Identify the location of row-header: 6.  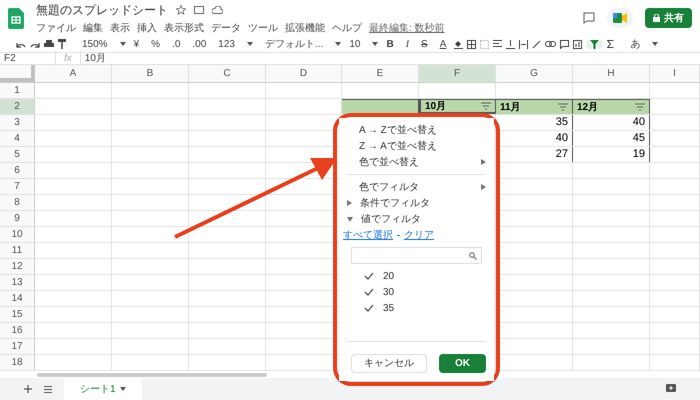
(17, 170).